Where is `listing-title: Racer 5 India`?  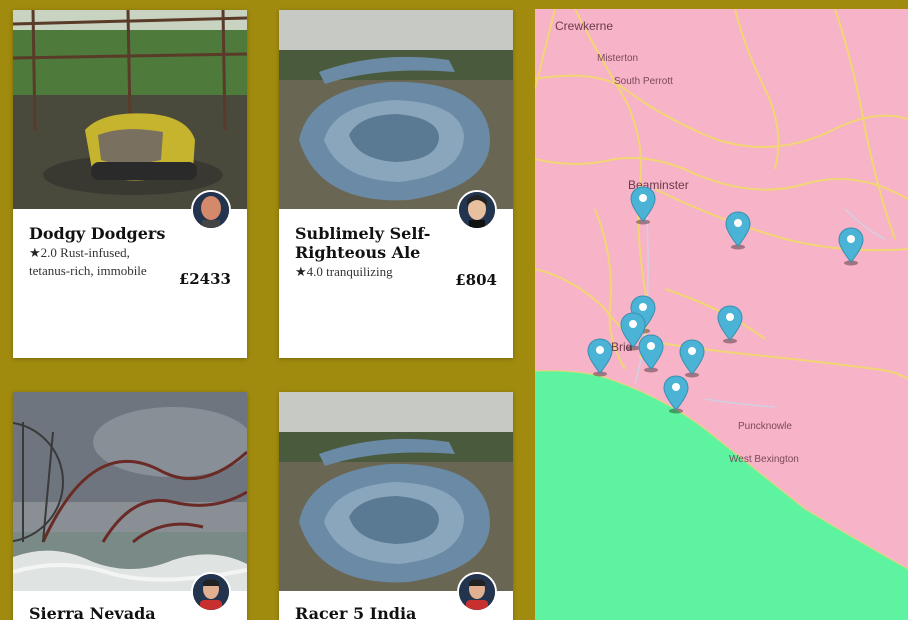
listing-title: Racer 5 India is located at coordinates (365, 612).